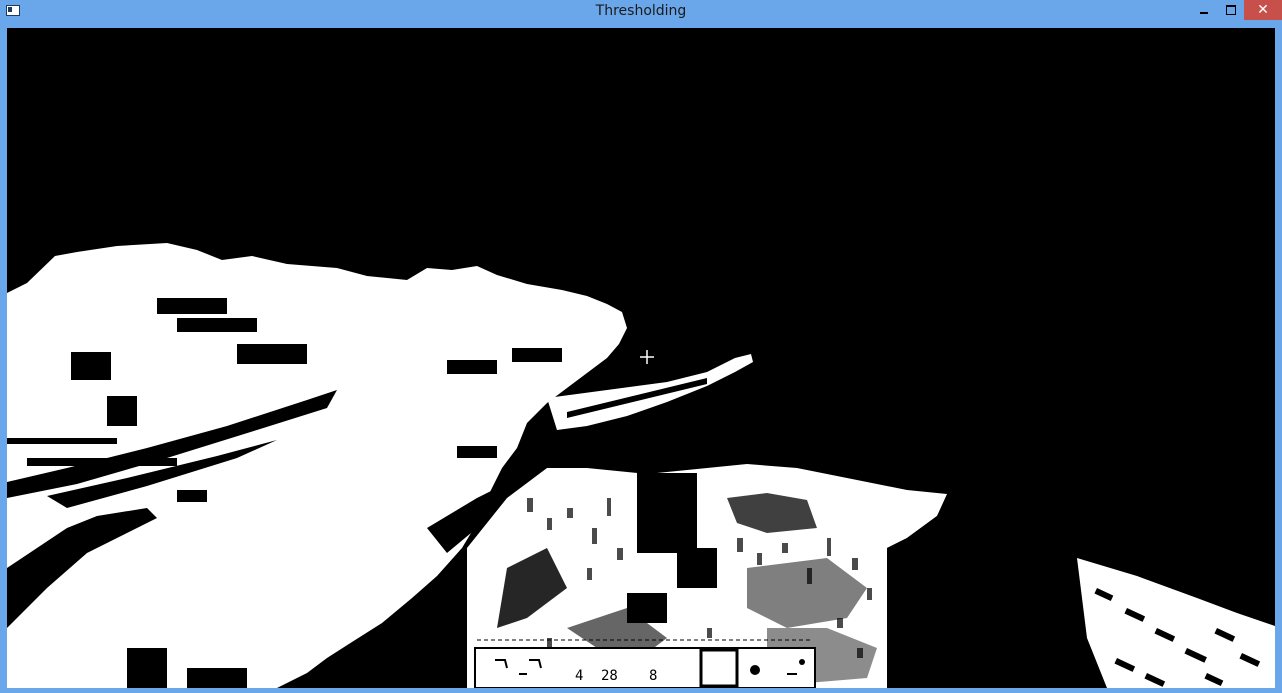 This screenshot has height=693, width=1282. Describe the element at coordinates (609, 676) in the screenshot. I see `hotbar-slot-count-2: 28` at that location.